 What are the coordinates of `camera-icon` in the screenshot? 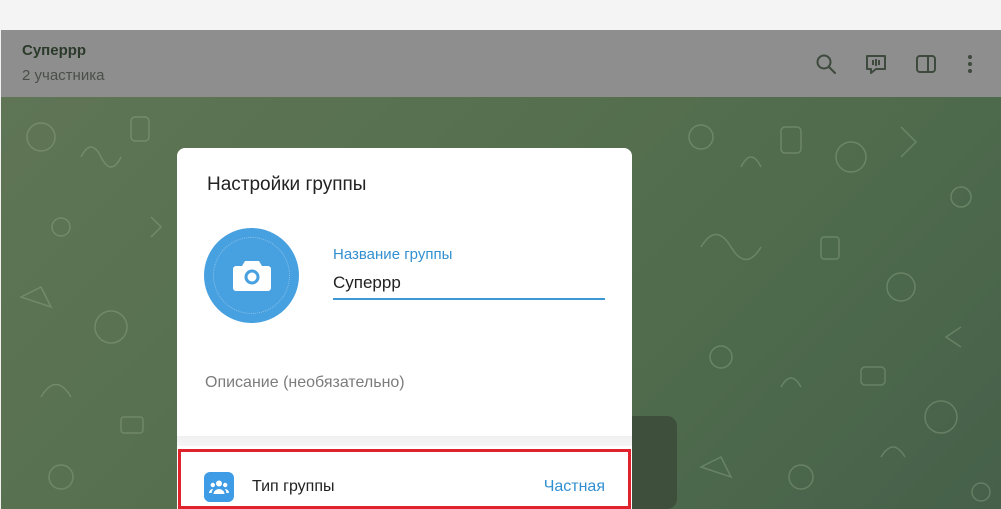 It's located at (252, 276).